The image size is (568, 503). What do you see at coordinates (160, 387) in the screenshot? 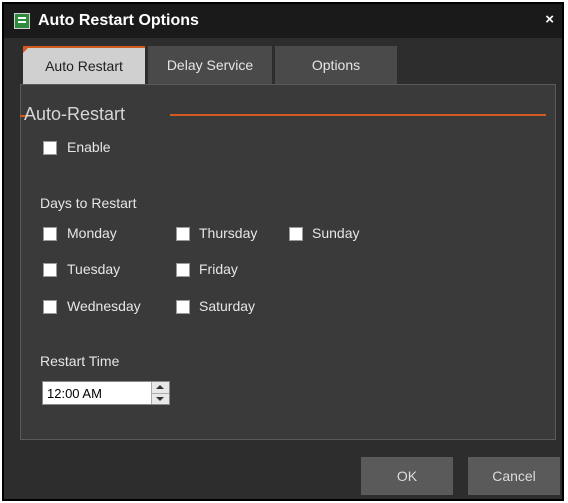
I see `spin-up-icon` at bounding box center [160, 387].